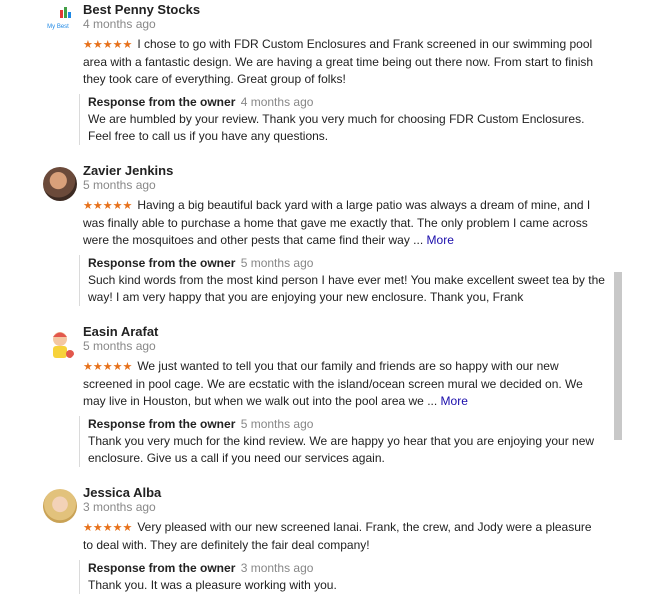 The width and height of the screenshot is (665, 599). What do you see at coordinates (277, 102) in the screenshot?
I see `owner-response-time: 4 months ago` at bounding box center [277, 102].